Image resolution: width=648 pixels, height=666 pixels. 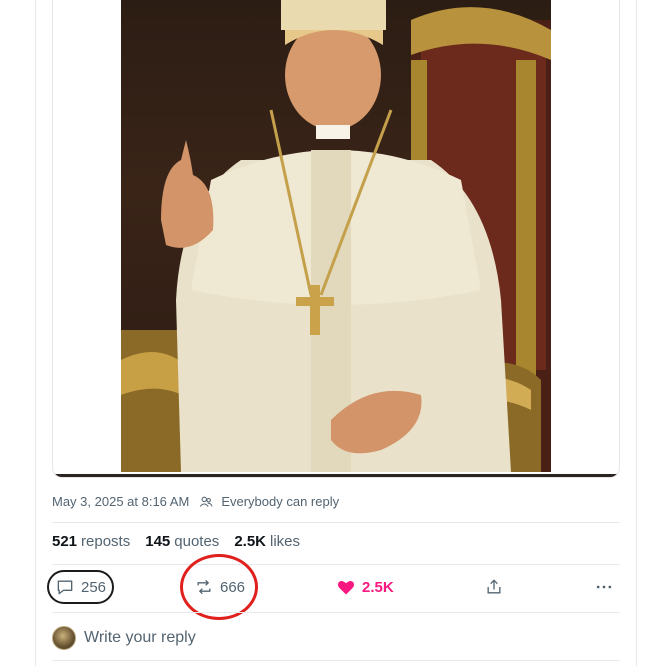 I want to click on reposts-count: 521, so click(x=65, y=541).